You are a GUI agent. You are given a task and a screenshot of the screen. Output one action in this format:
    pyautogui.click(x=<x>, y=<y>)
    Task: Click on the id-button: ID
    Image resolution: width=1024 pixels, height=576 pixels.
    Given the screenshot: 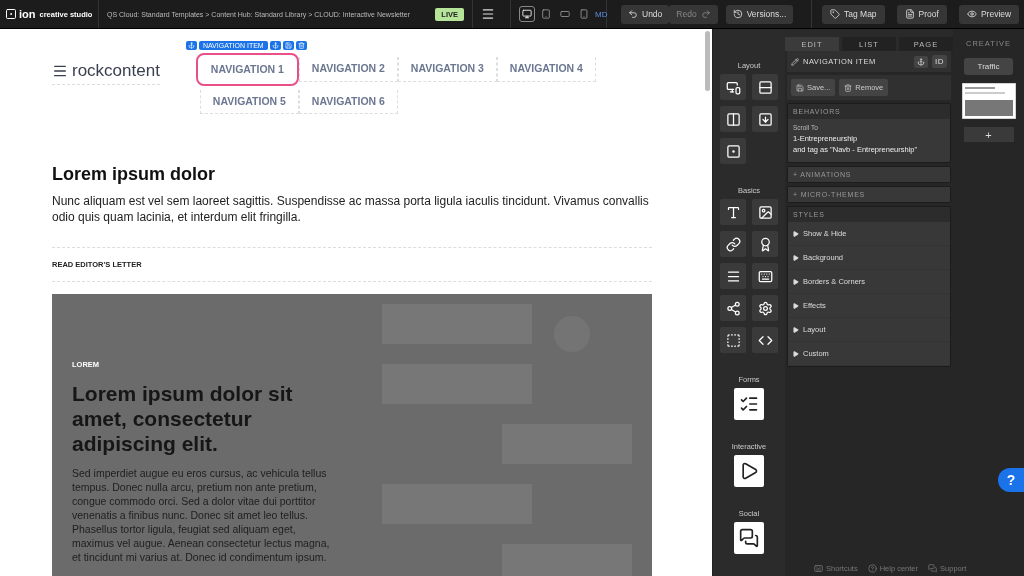 What is the action you would take?
    pyautogui.click(x=939, y=61)
    